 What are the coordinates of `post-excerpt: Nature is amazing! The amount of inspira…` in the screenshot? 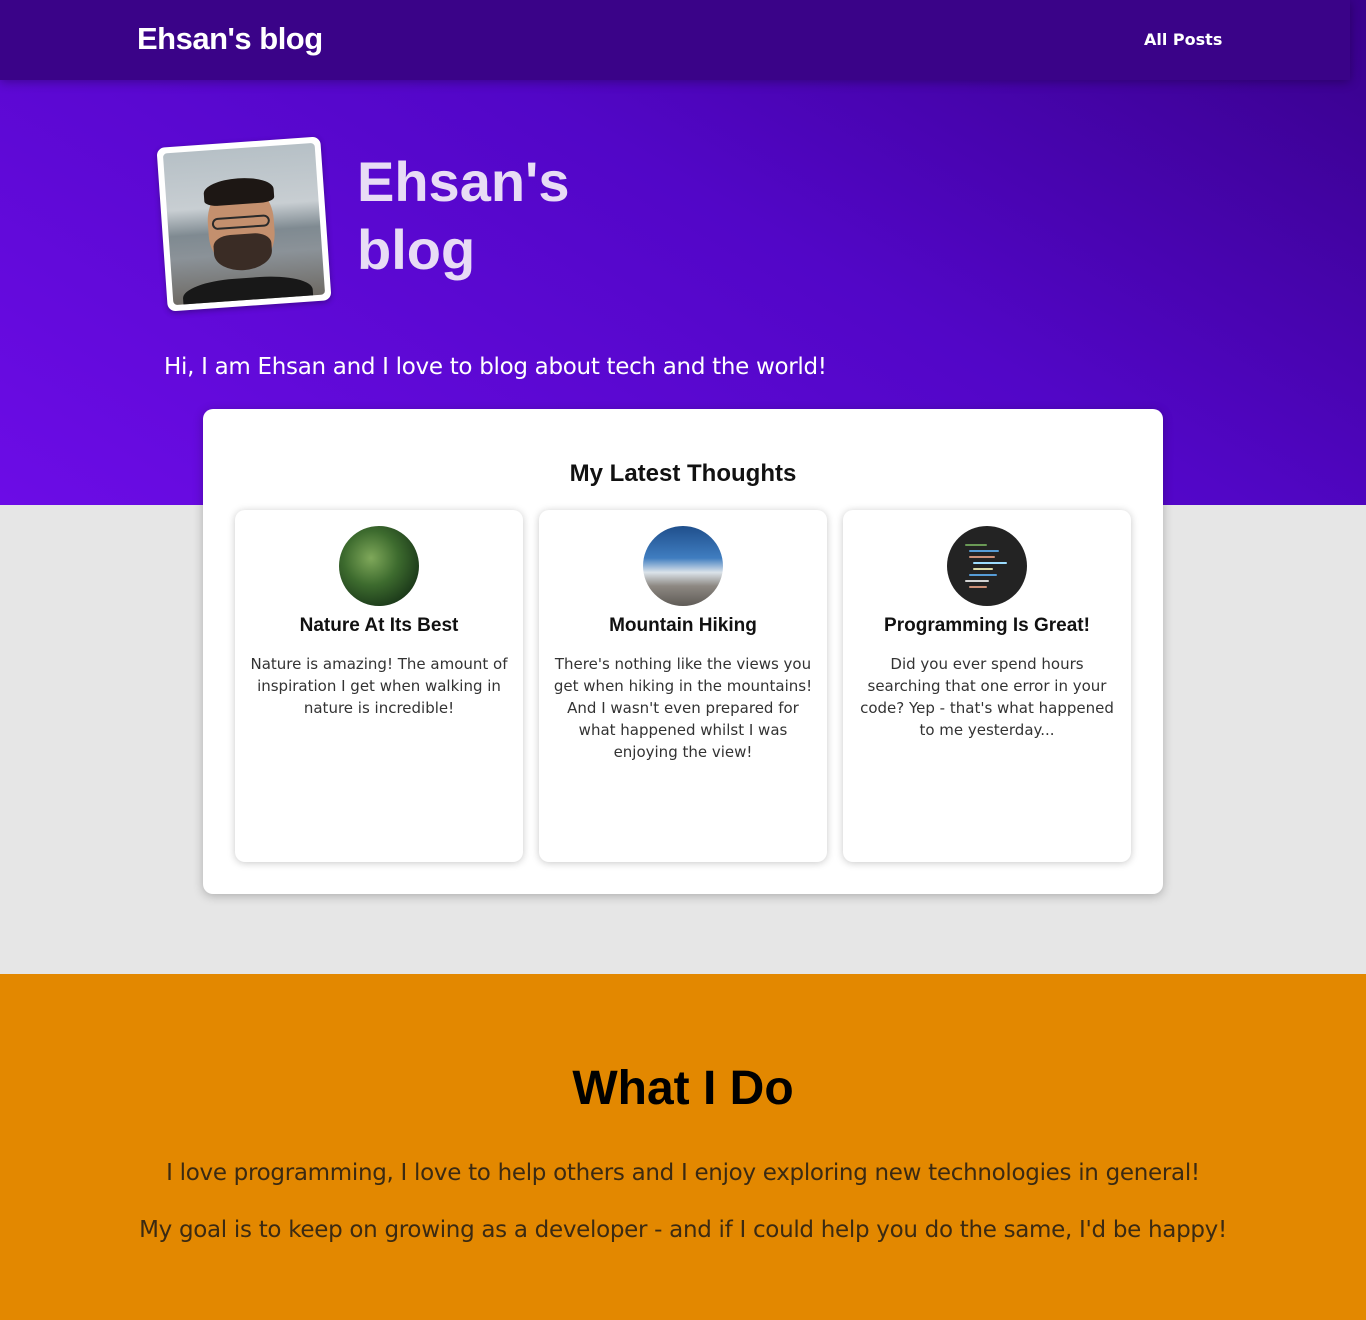 It's located at (379, 686).